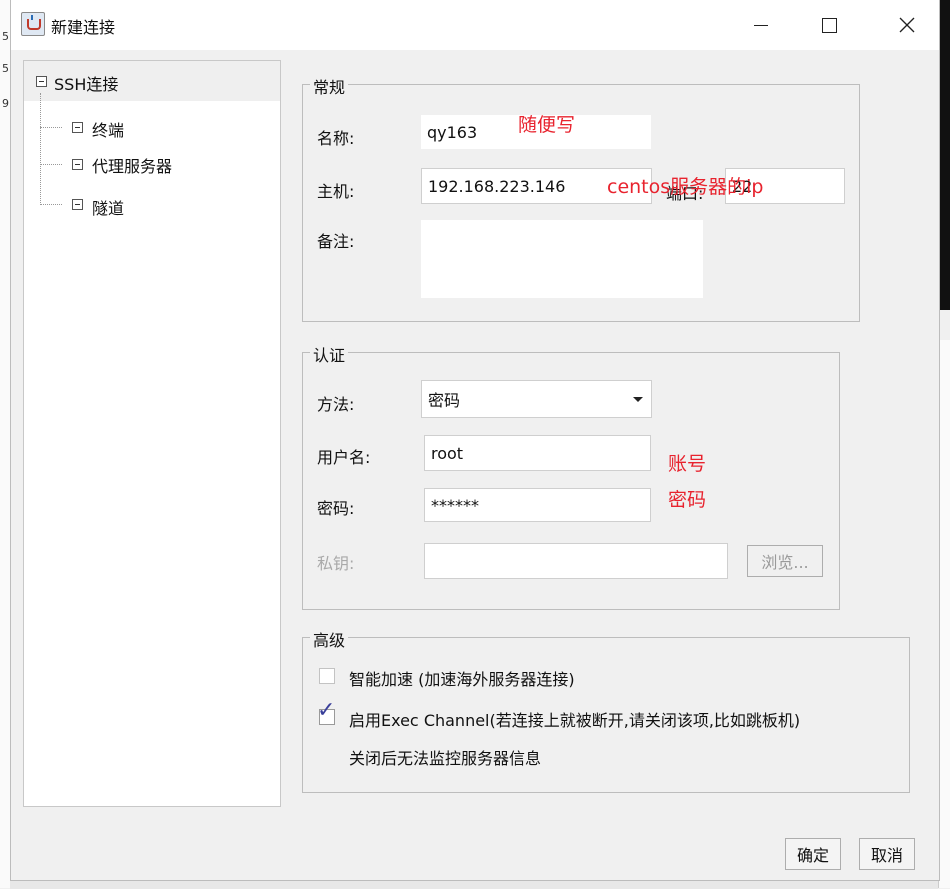  I want to click on tree-item-label: 隧道, so click(108, 208).